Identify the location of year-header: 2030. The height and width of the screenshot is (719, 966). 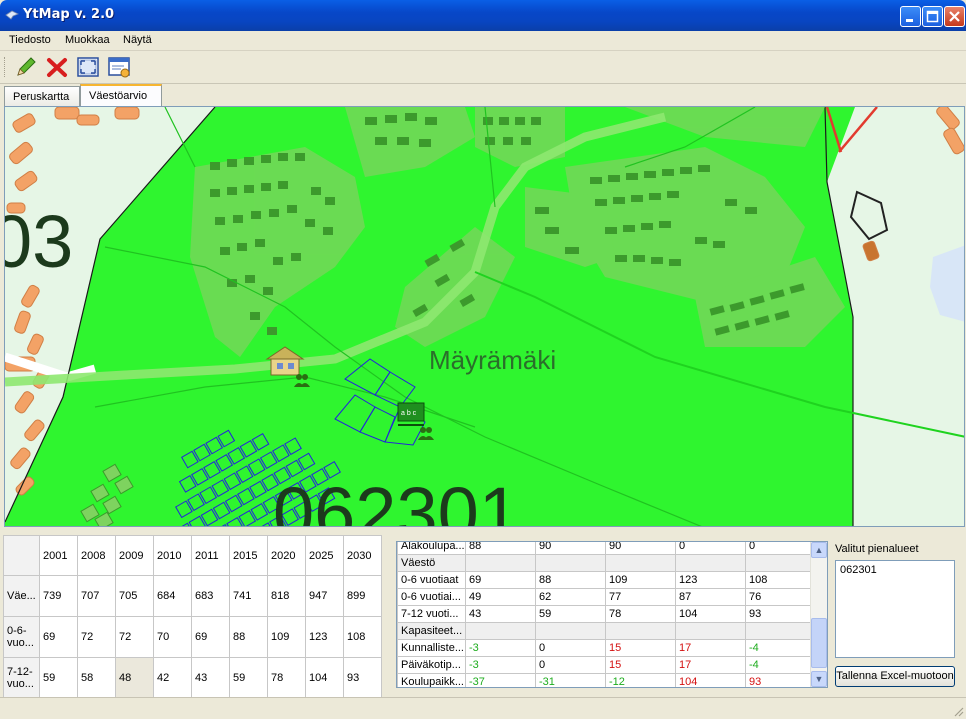
(362, 555).